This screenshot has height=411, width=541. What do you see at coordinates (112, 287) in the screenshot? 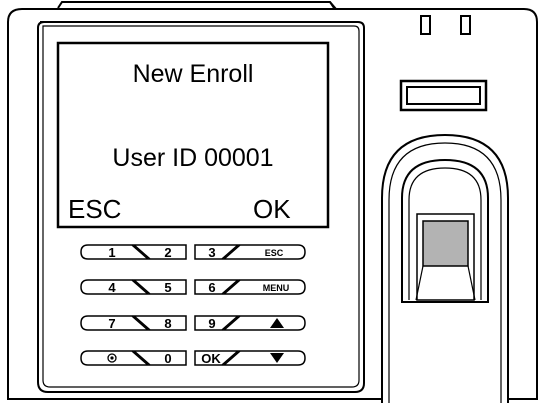
I see `key-4-label: 4` at bounding box center [112, 287].